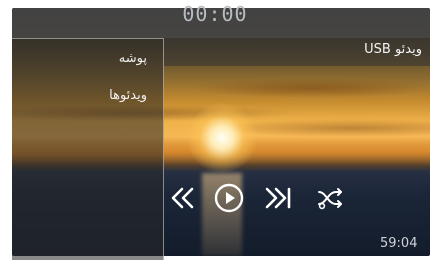 The height and width of the screenshot is (260, 430). Describe the element at coordinates (399, 243) in the screenshot. I see `playback-time: 59:04` at that location.